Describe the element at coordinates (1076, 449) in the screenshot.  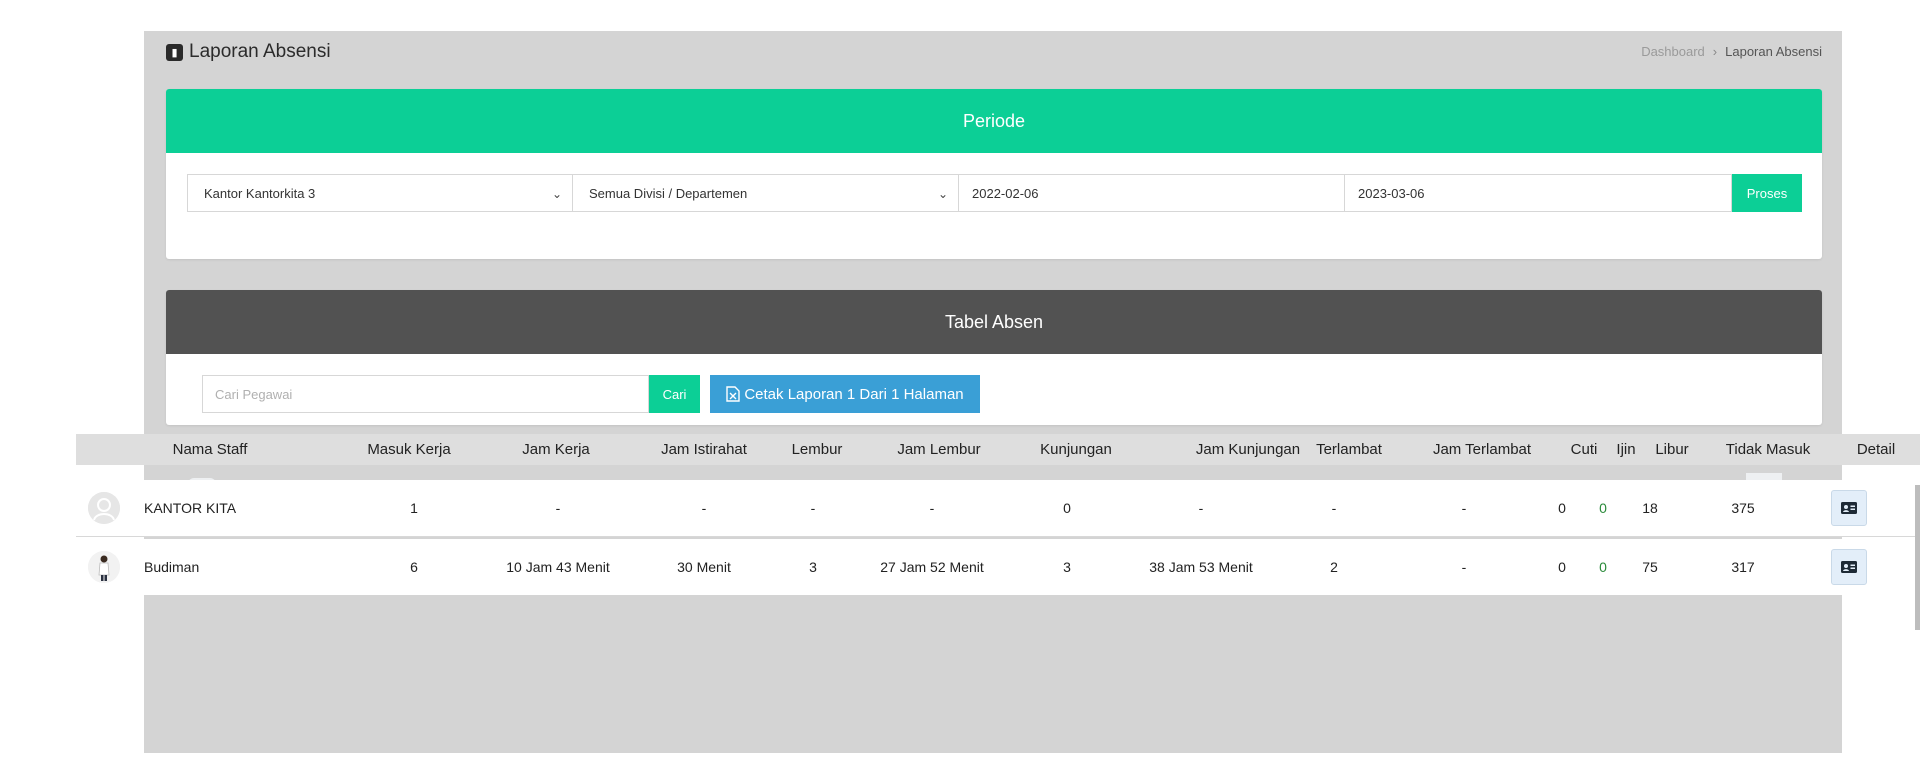
I see `col-kunjungan: Kunjungan` at that location.